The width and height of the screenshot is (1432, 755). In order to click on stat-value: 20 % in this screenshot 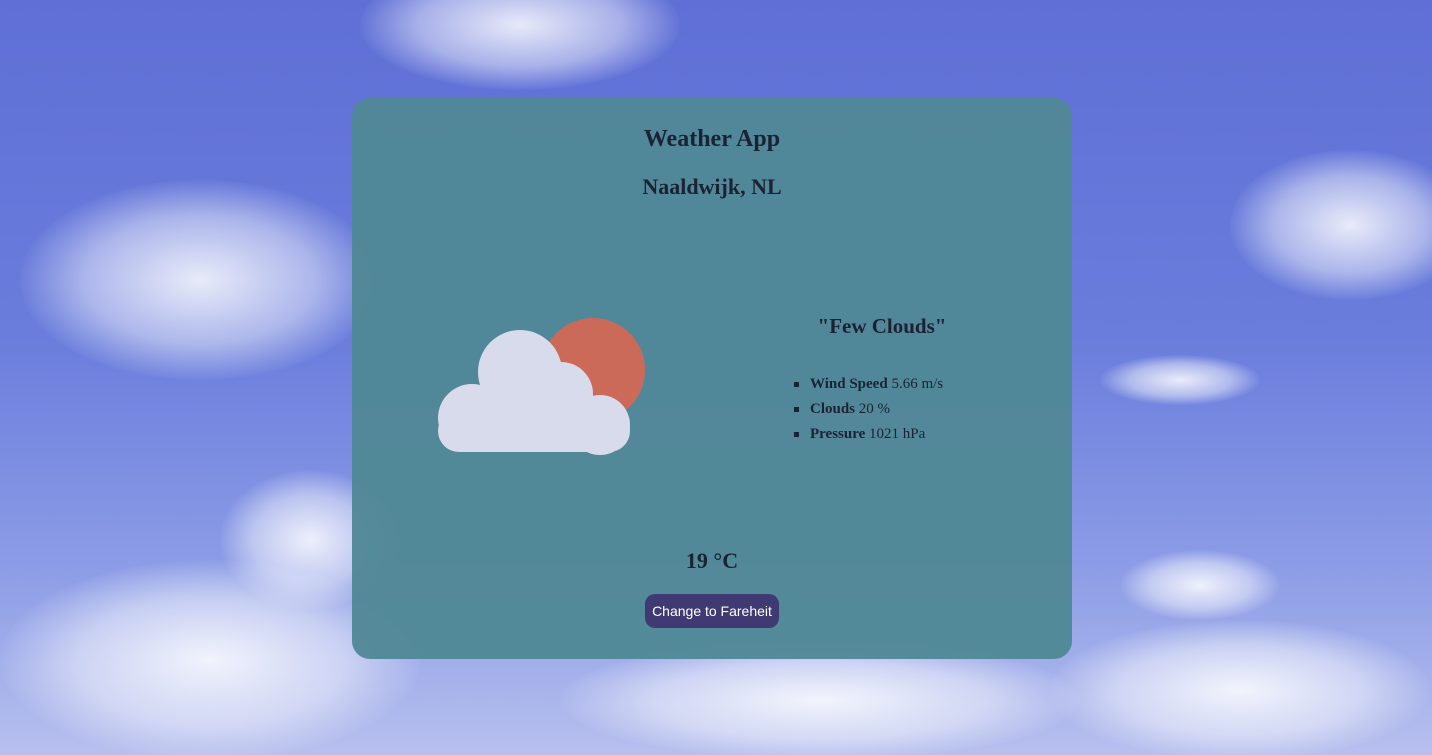, I will do `click(874, 409)`.